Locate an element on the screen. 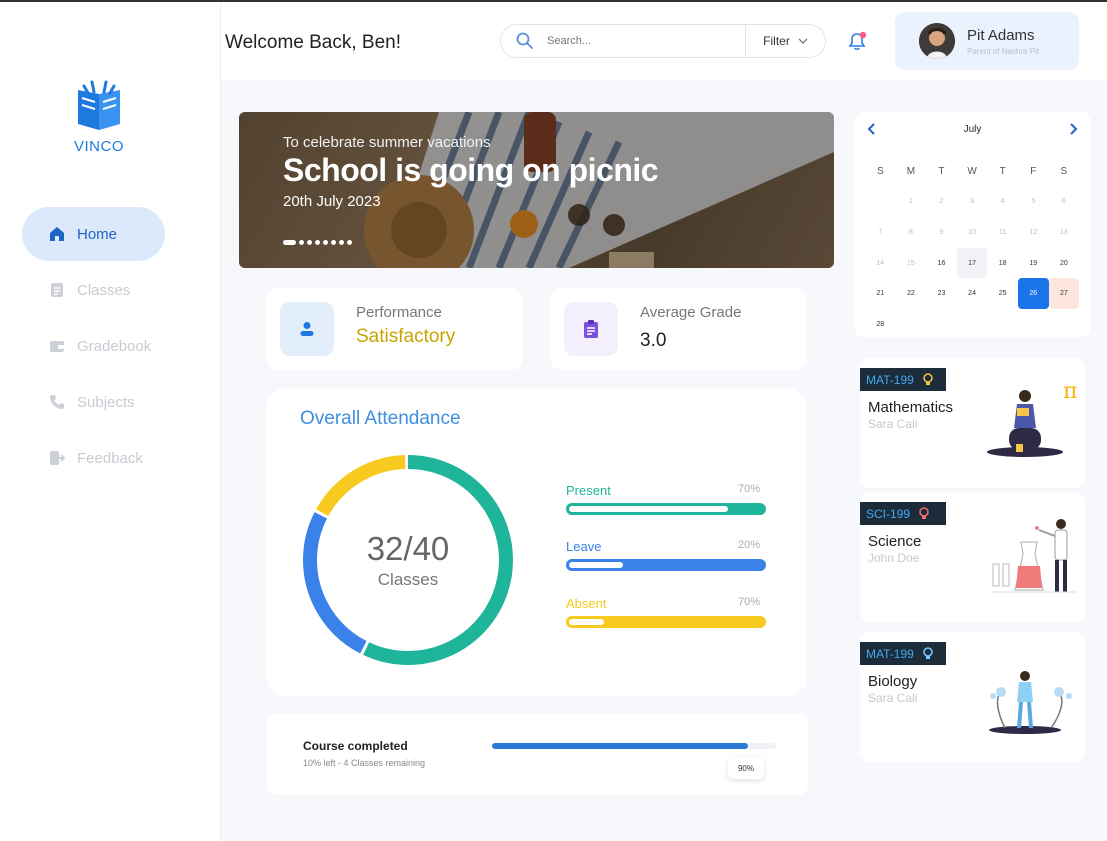  course-progress-fill is located at coordinates (620, 746).